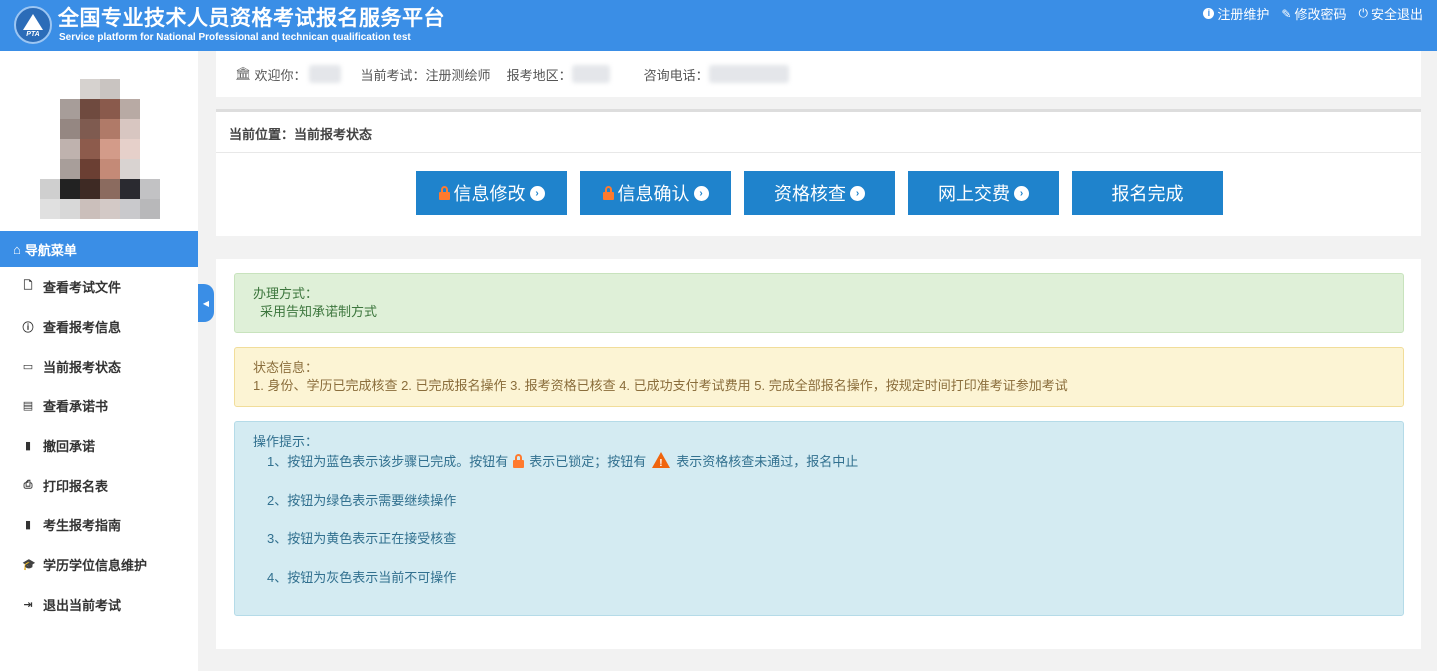 The height and width of the screenshot is (671, 1437). I want to click on sidebar-item-commitment: ▤ 查看承诺书, so click(99, 406).